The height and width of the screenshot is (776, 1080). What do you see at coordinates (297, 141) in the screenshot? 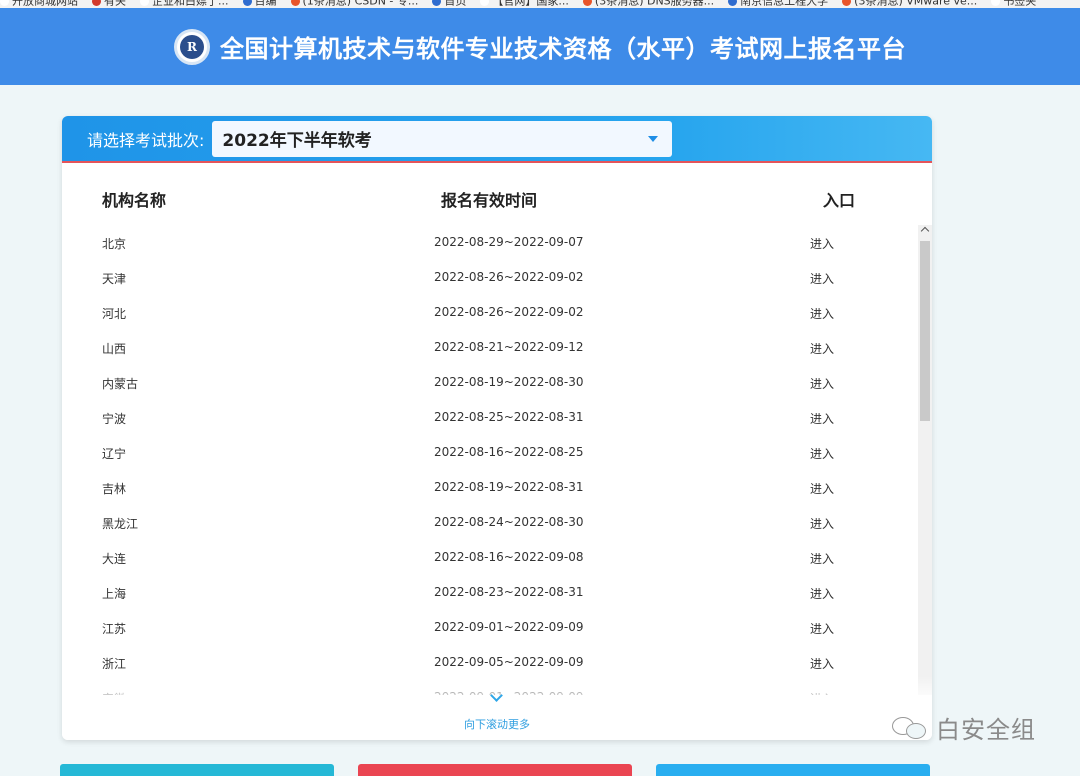
I see `batch-selected-value: 2022年下半年软考` at bounding box center [297, 141].